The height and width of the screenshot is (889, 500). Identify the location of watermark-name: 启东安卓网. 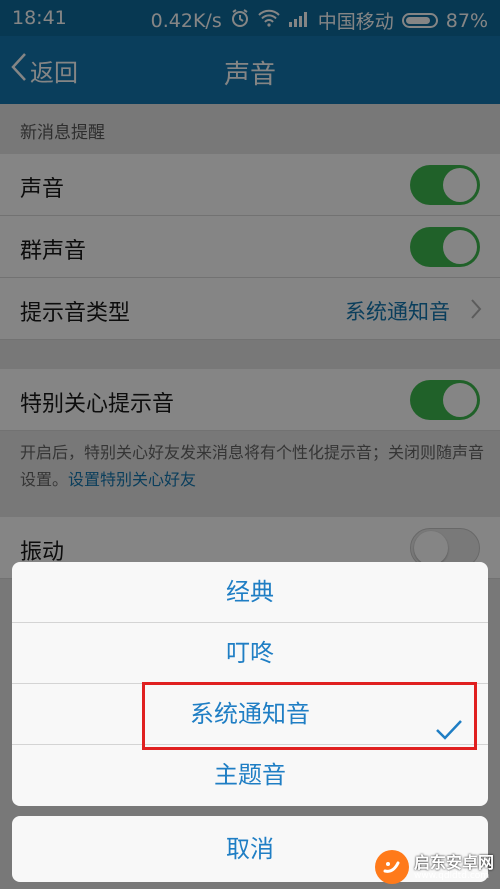
(453, 862).